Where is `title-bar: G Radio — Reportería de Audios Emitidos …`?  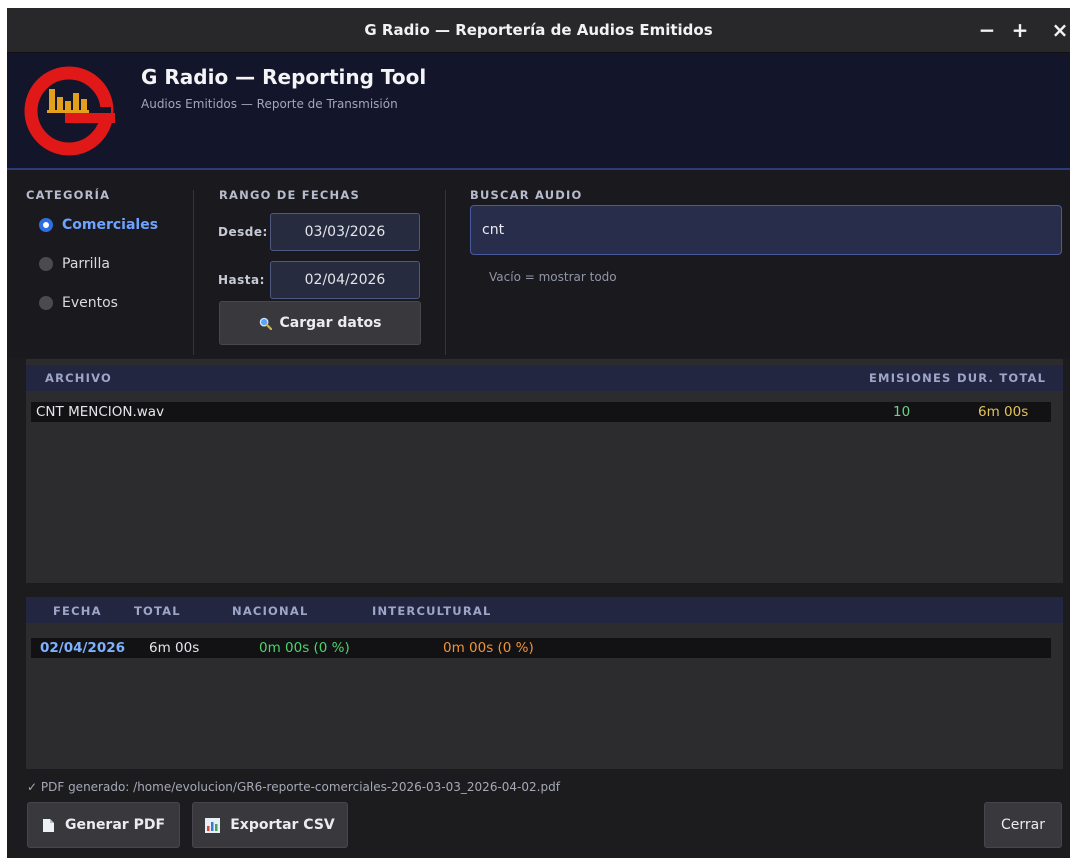 title-bar: G Radio — Reportería de Audios Emitidos … is located at coordinates (538, 30).